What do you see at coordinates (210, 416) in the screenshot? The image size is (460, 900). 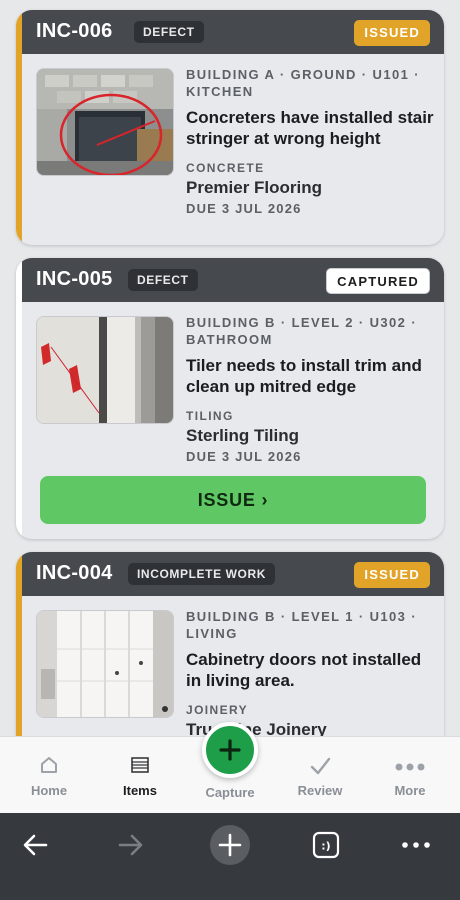 I see `trade-label: TILING` at bounding box center [210, 416].